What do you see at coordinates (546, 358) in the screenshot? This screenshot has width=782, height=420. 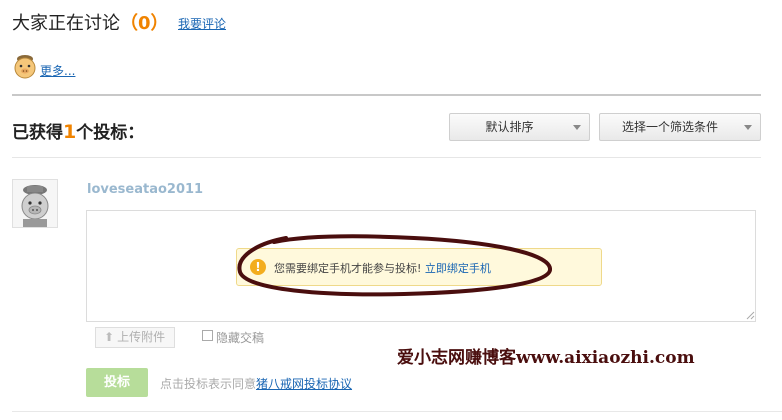 I see `blog-watermark: 爱小志网赚博客www.aixiaozhi.com` at bounding box center [546, 358].